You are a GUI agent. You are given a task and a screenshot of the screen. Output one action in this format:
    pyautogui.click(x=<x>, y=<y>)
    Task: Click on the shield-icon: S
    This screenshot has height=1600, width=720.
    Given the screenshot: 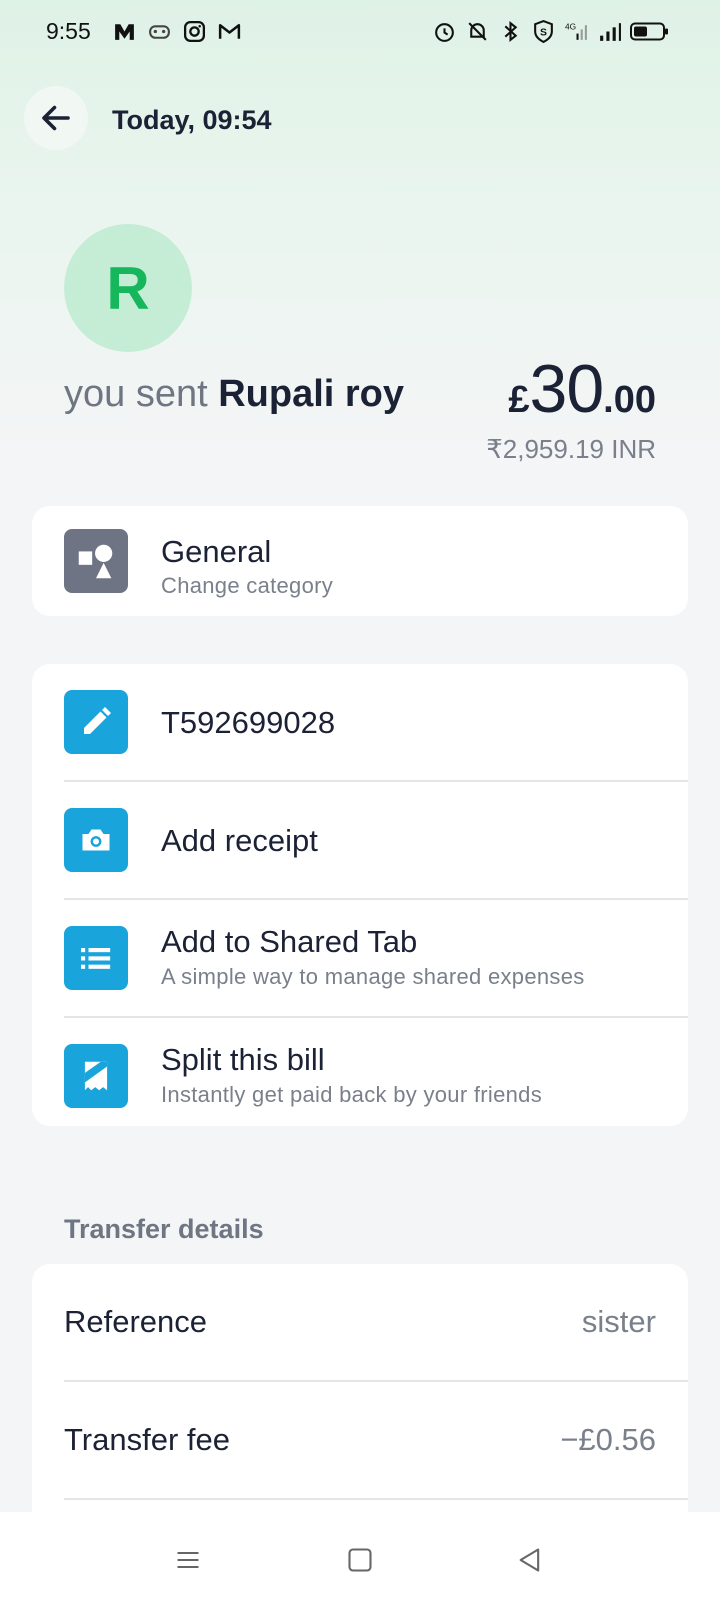 What is the action you would take?
    pyautogui.click(x=543, y=31)
    